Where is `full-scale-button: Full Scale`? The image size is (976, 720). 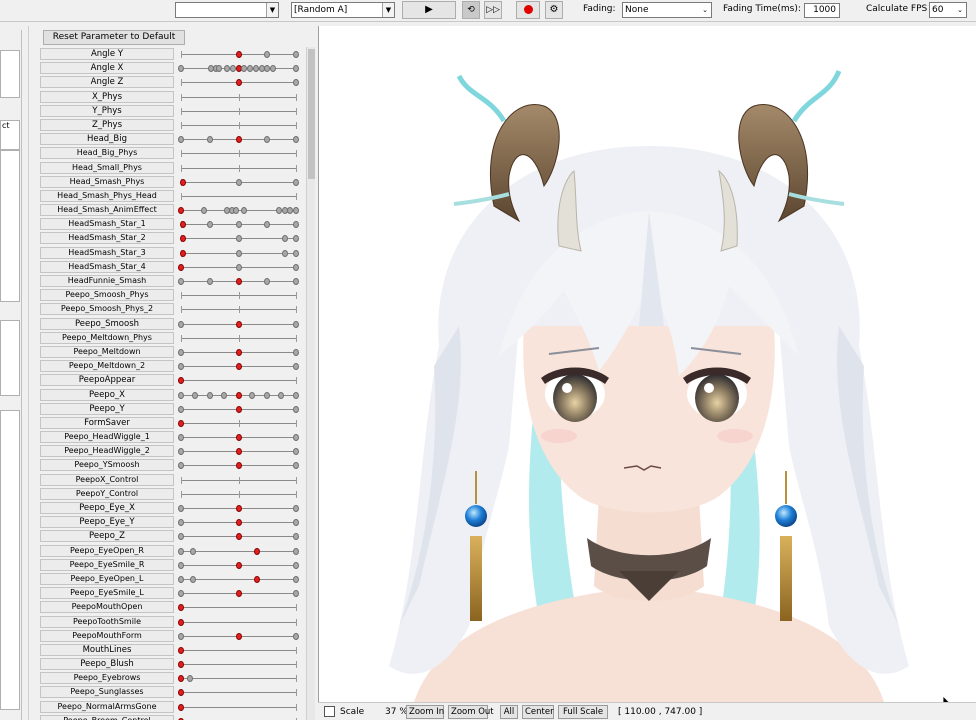 full-scale-button: Full Scale is located at coordinates (583, 712).